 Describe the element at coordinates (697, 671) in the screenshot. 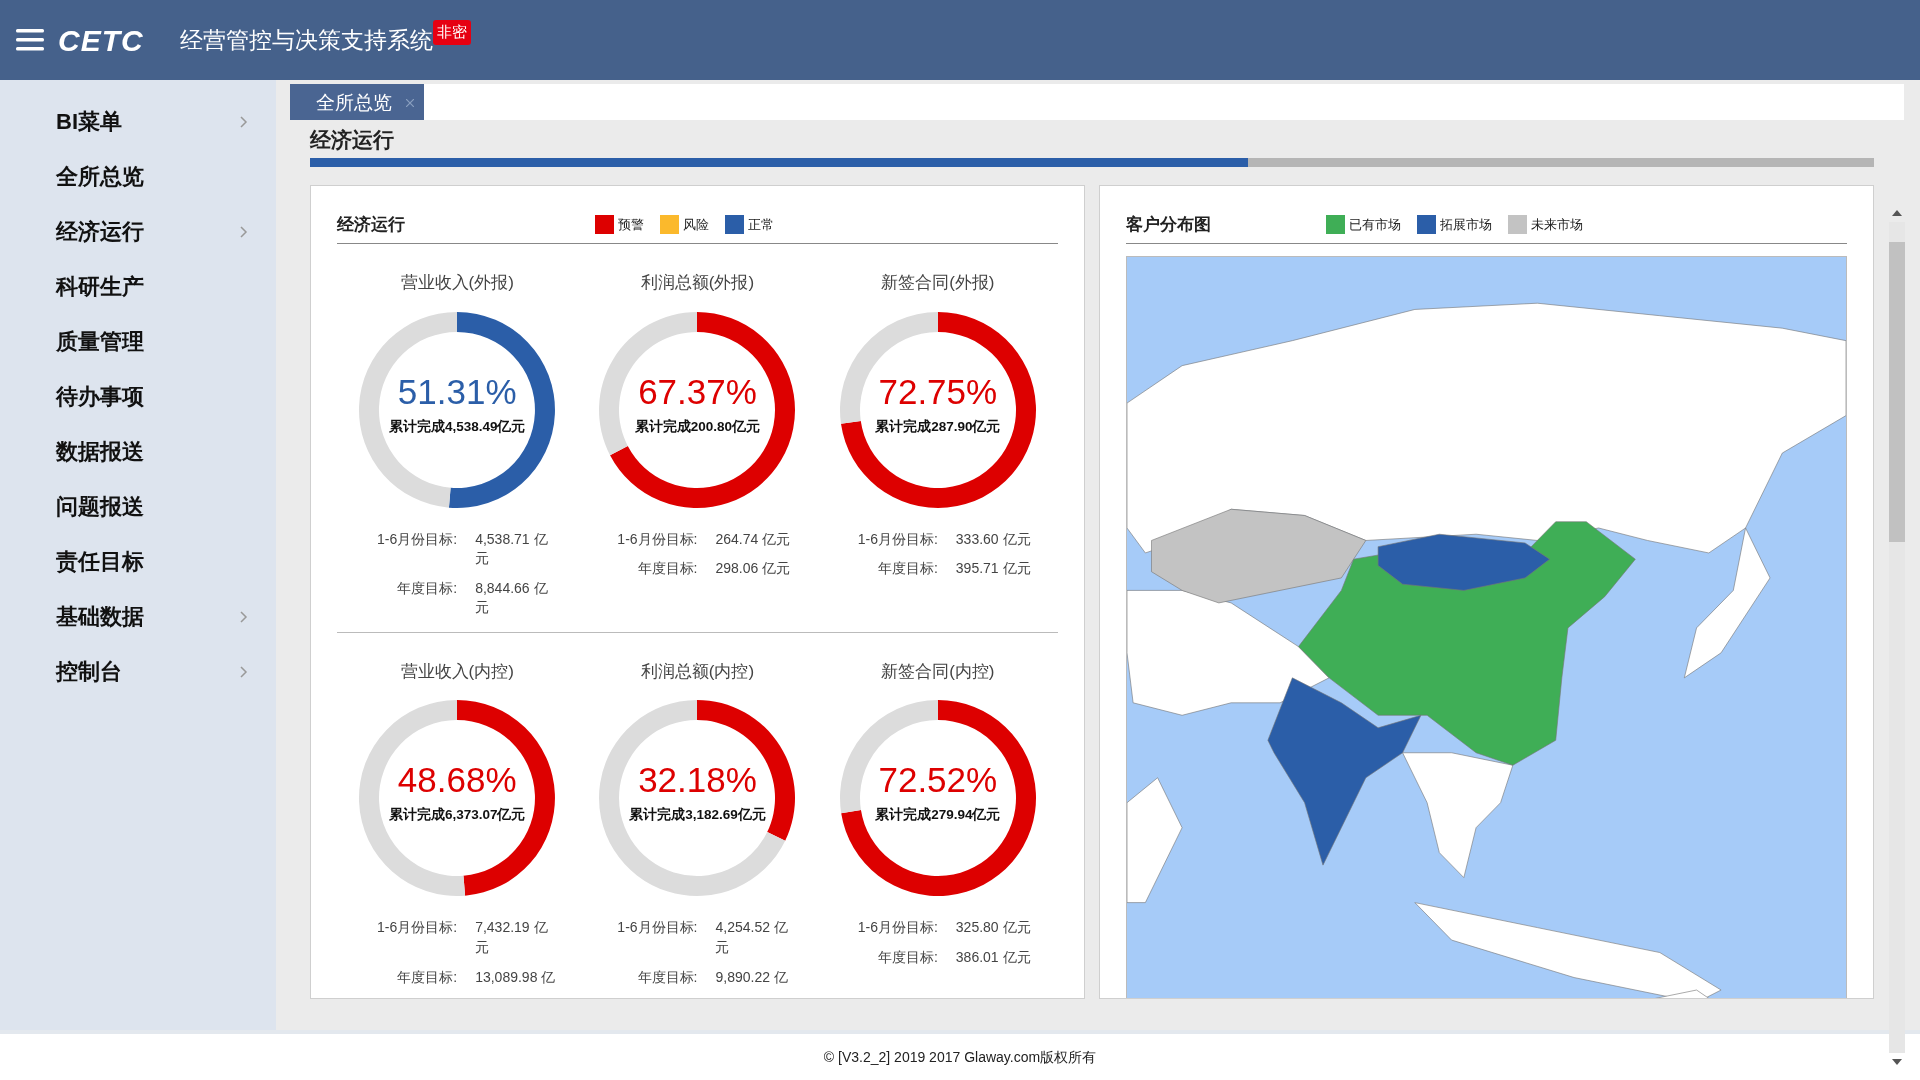

I see `gauge-title: 利润总额(内控)` at that location.